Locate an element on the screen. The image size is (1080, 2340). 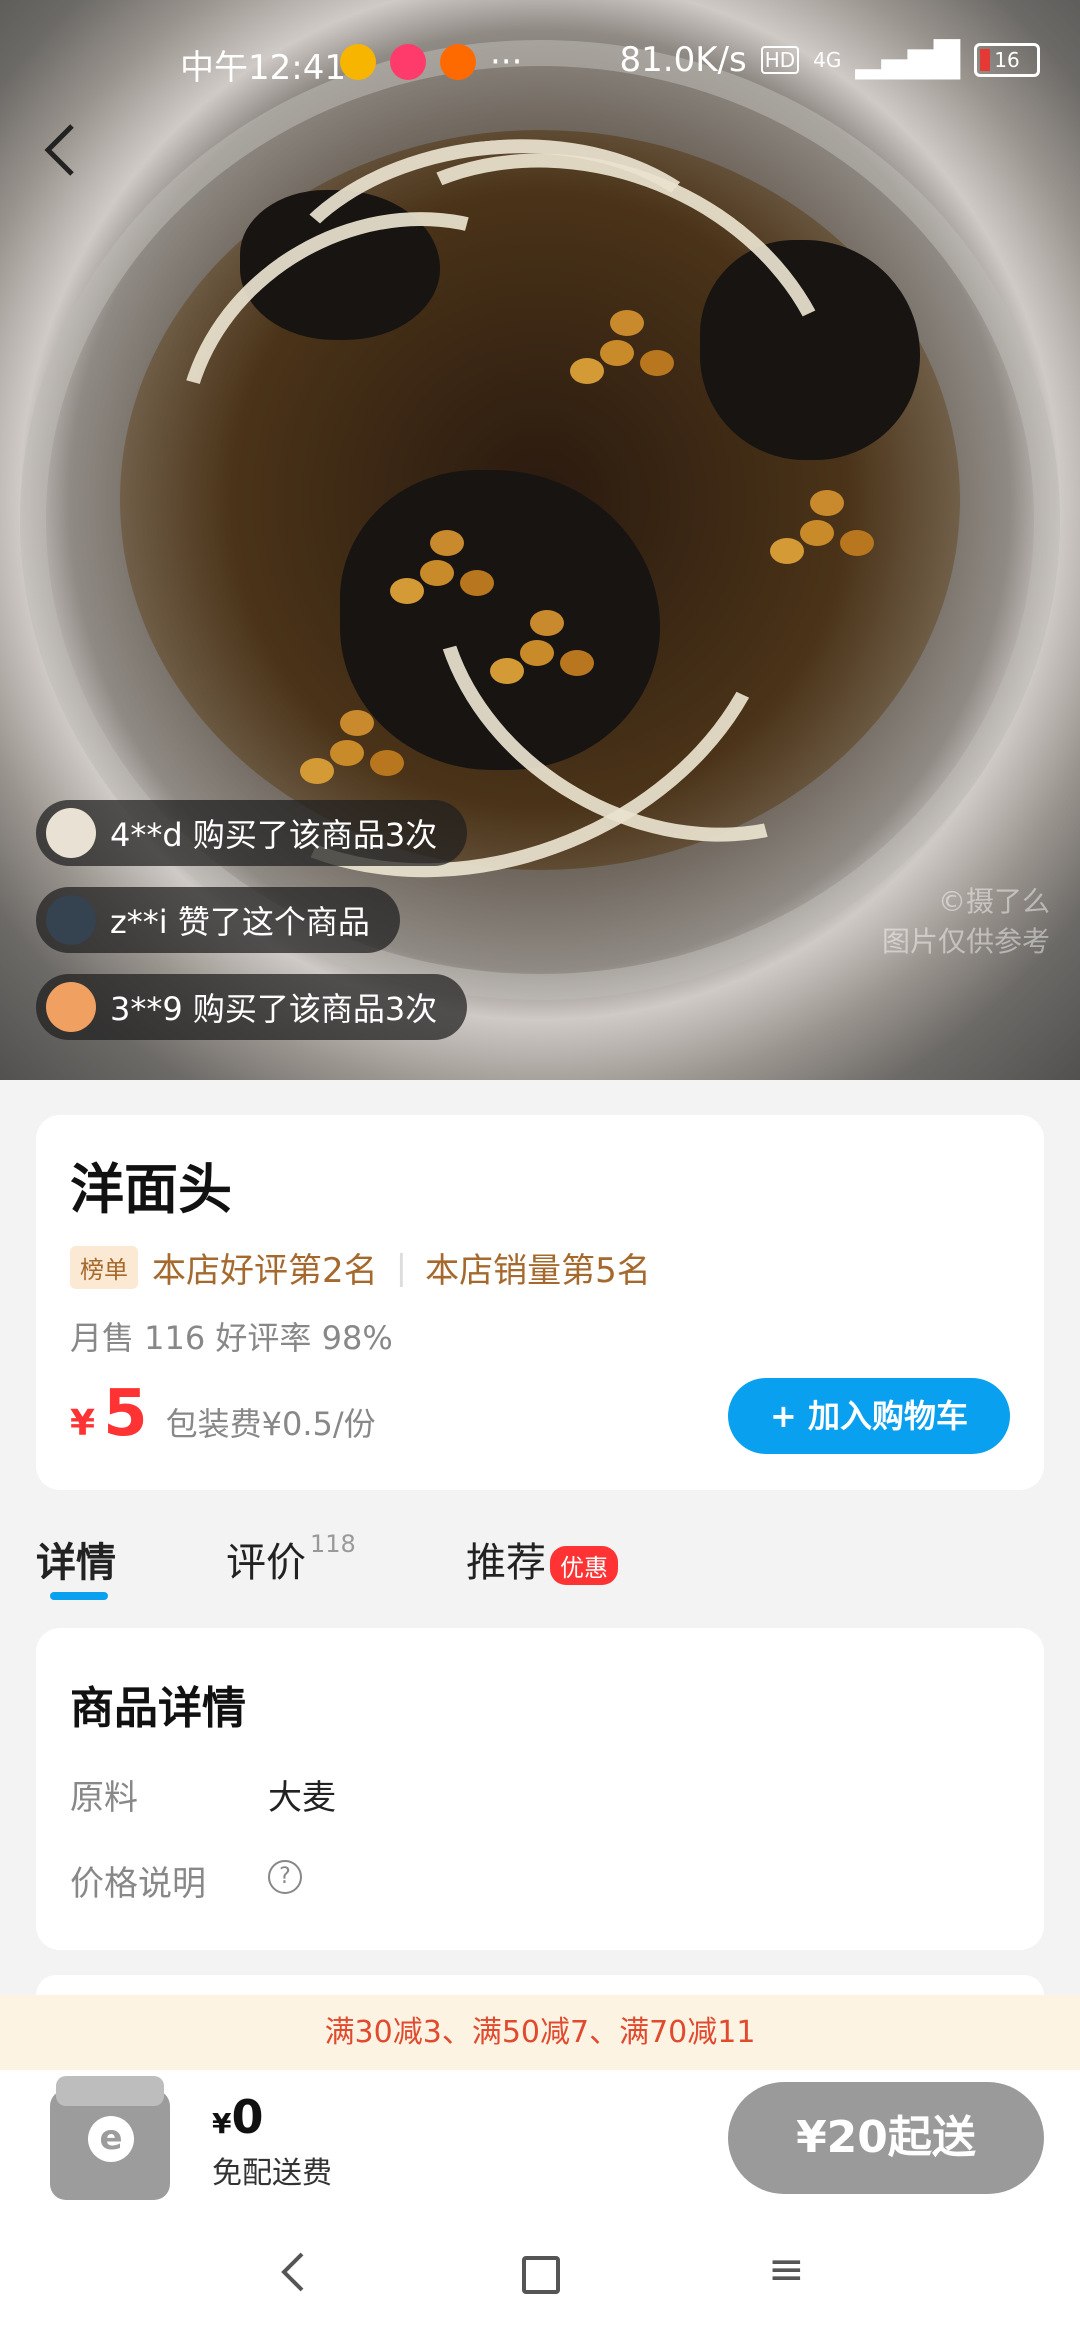
system-nav-bar: ≡ is located at coordinates (540, 2275).